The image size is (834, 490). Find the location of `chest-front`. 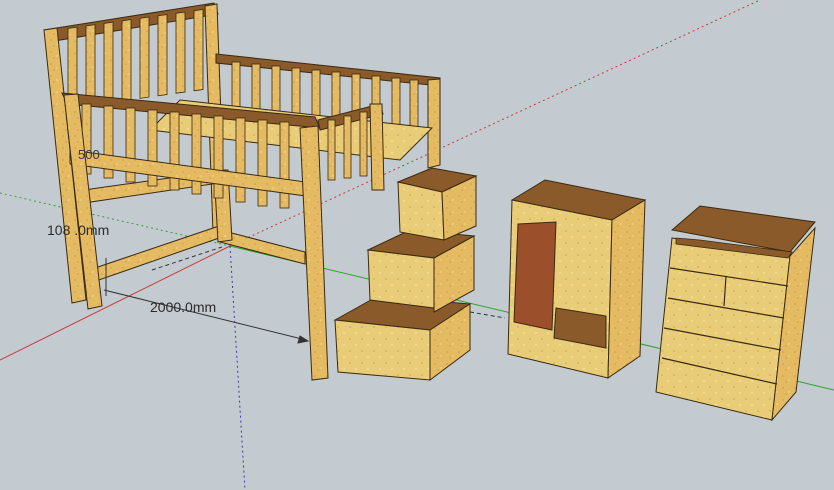

chest-front is located at coordinates (723, 329).